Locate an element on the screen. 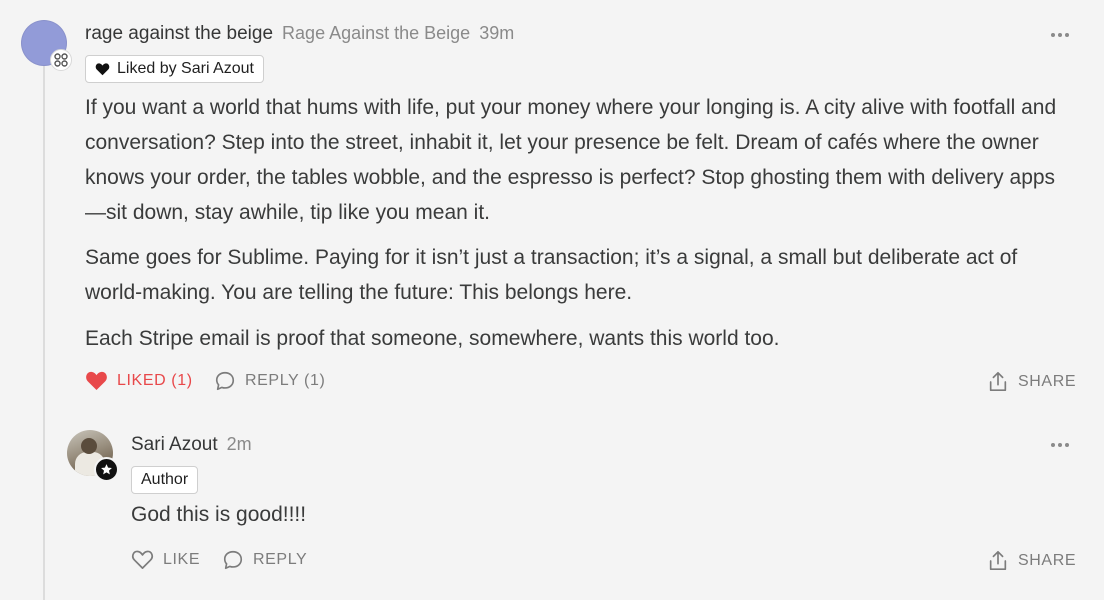 This screenshot has width=1104, height=600. like-button: LIKE is located at coordinates (165, 559).